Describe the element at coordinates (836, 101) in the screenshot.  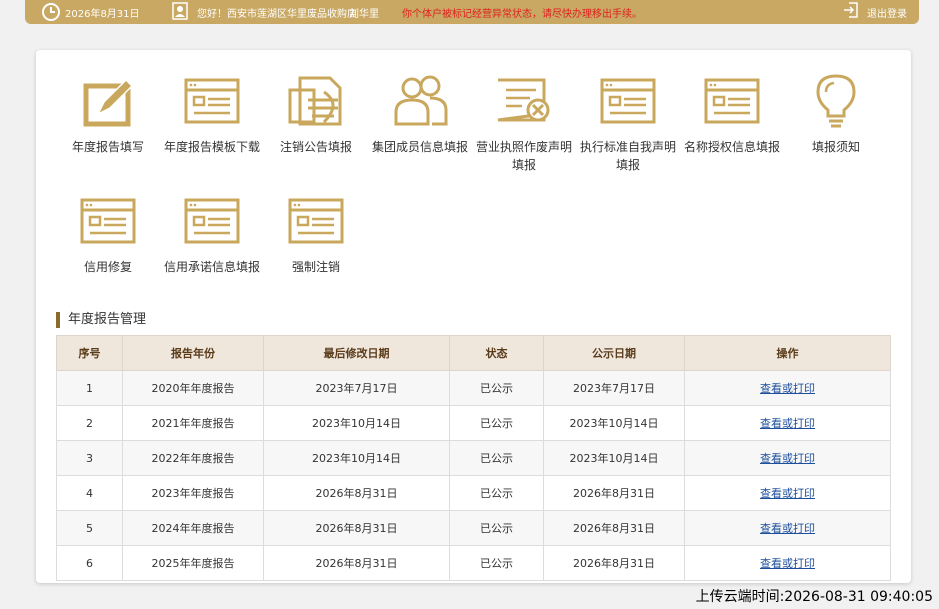
I see `lightbulb-icon` at that location.